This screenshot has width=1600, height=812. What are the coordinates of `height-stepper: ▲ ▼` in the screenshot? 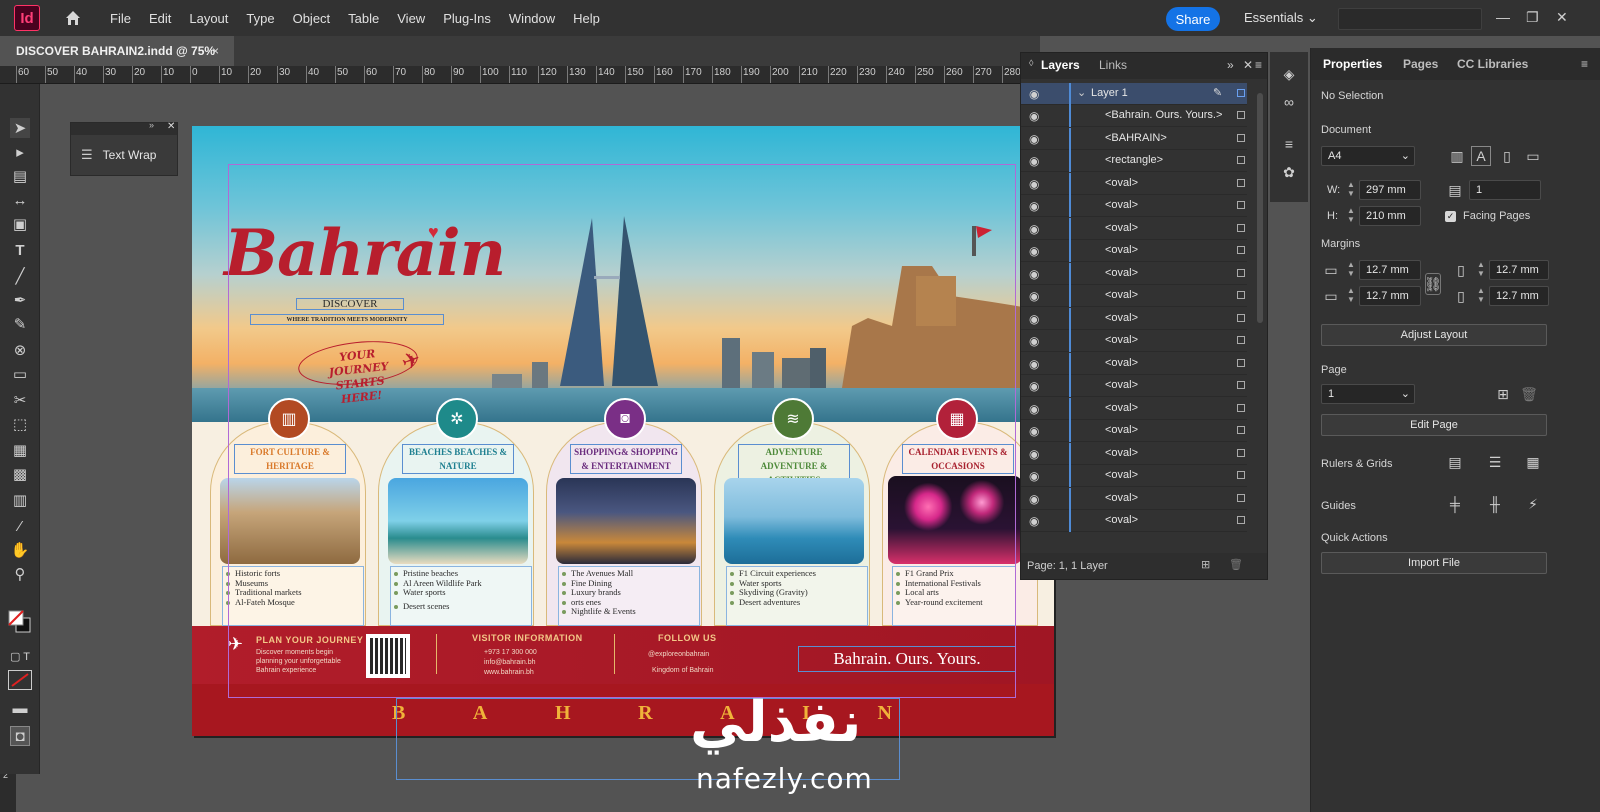 It's located at (1351, 216).